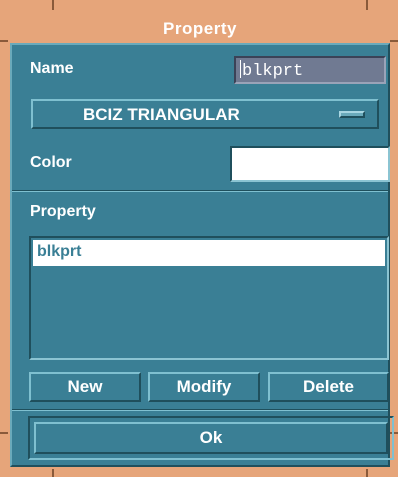  Describe the element at coordinates (52, 68) in the screenshot. I see `name-label: Name` at that location.